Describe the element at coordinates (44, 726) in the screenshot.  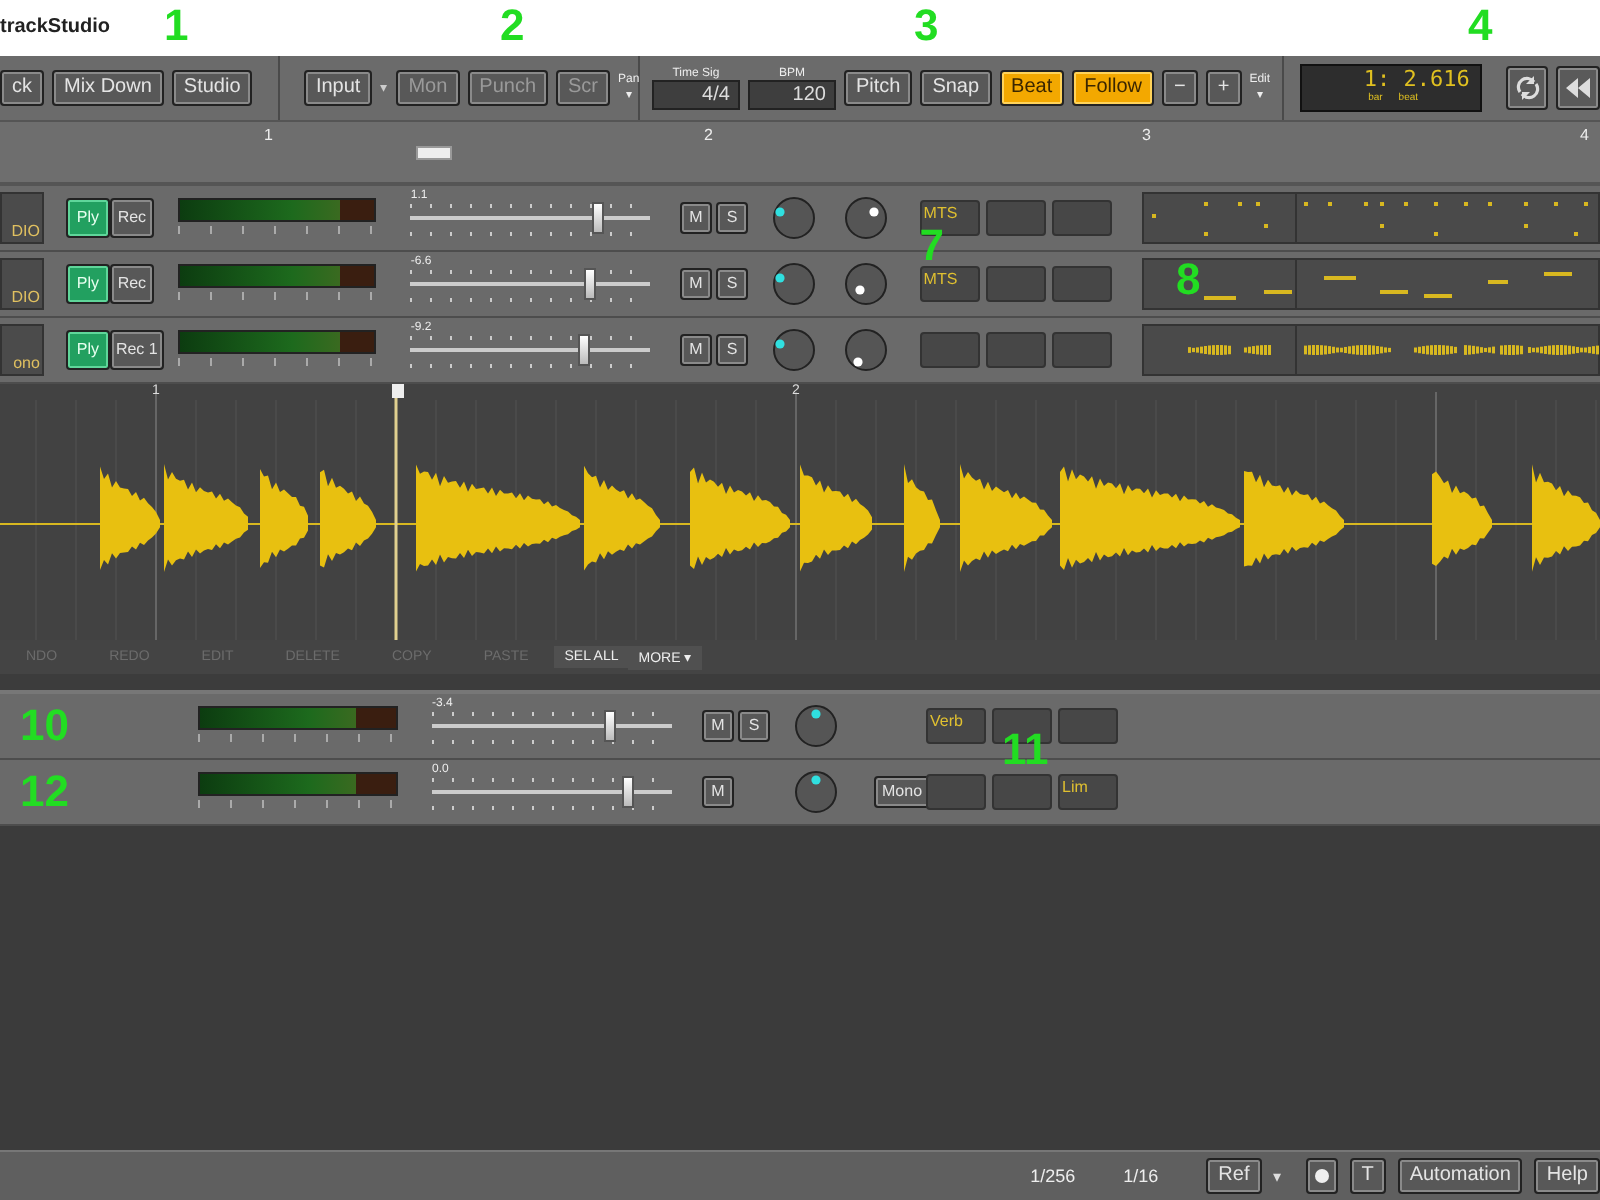
I see `callout-number: 10` at that location.